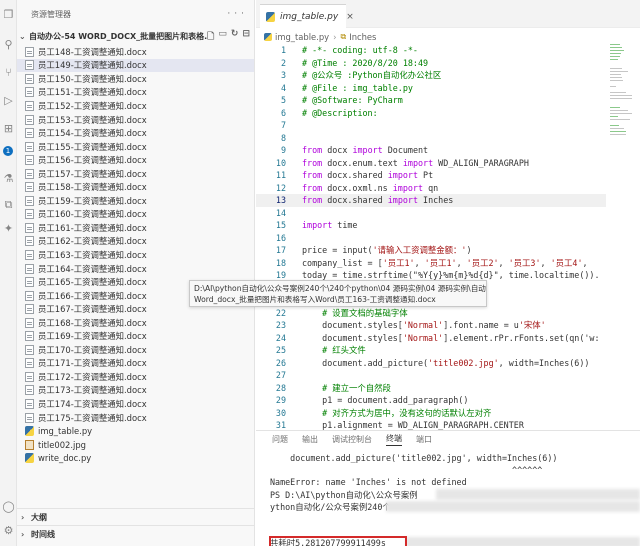 The image size is (640, 546). What do you see at coordinates (431, 375) in the screenshot?
I see `code-line: 27` at bounding box center [431, 375].